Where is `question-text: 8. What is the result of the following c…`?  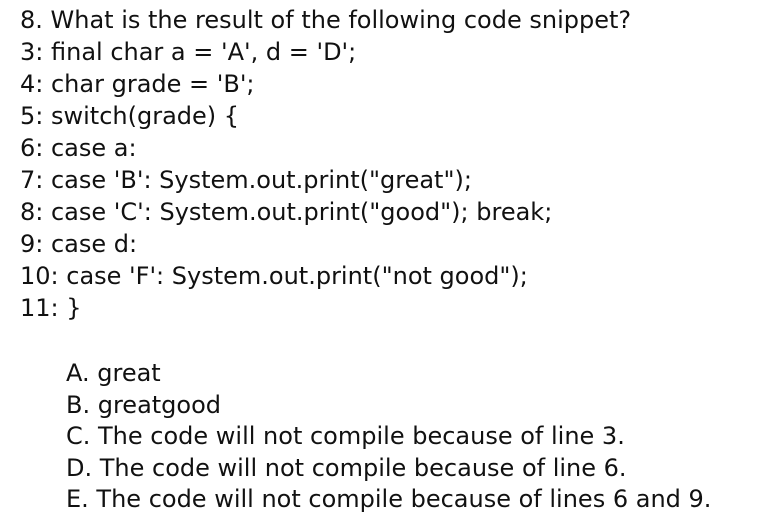 question-text: 8. What is the result of the following c… is located at coordinates (326, 20).